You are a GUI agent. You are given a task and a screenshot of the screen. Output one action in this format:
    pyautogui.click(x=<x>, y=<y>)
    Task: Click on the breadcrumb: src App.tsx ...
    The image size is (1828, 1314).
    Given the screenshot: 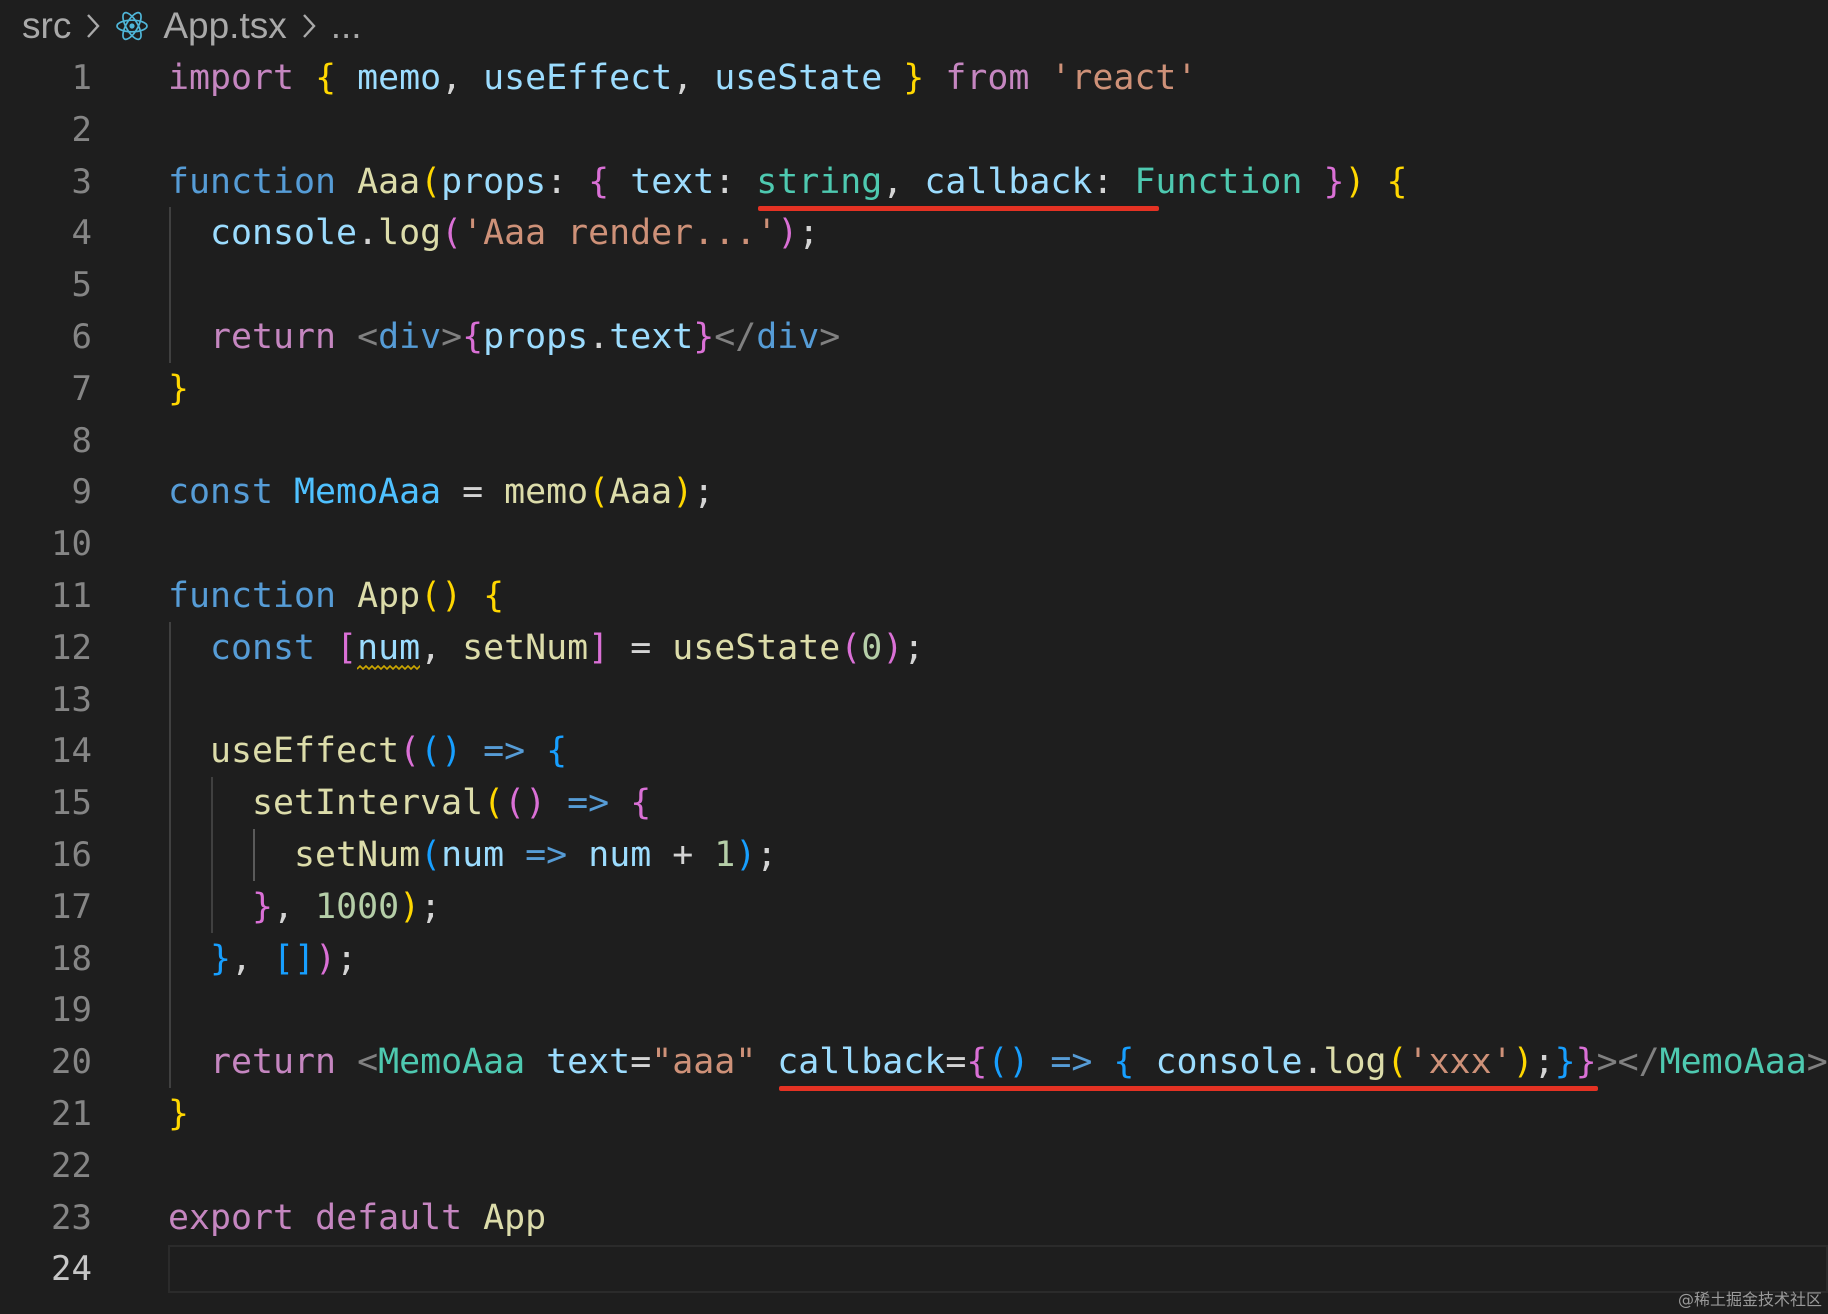 What is the action you would take?
    pyautogui.click(x=914, y=26)
    